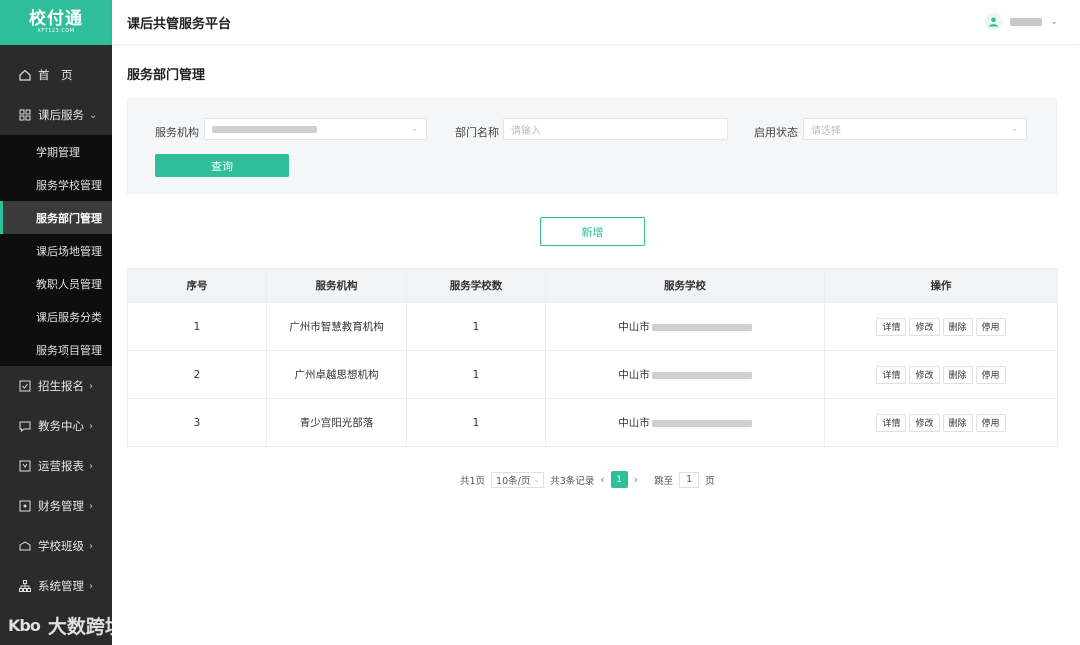 The height and width of the screenshot is (645, 1080). I want to click on page-size-select: 10条/页 ⌄, so click(518, 479).